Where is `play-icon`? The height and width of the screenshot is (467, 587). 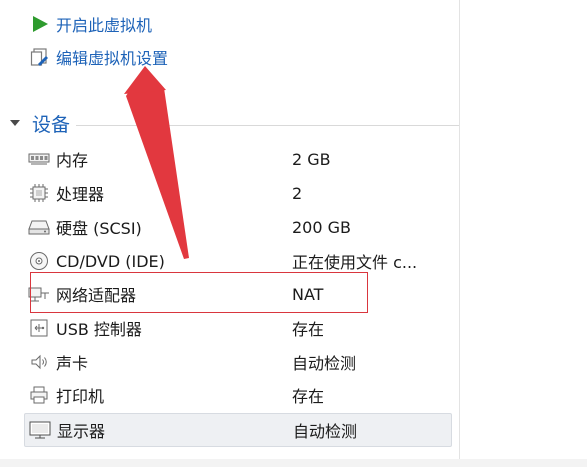
play-icon is located at coordinates (40, 24).